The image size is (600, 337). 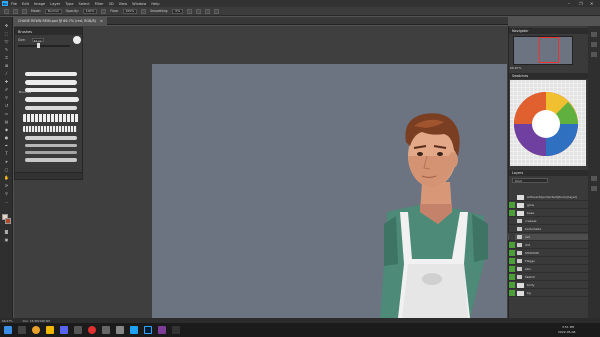 I want to click on move-tool-icon: ✥, so click(x=6, y=25).